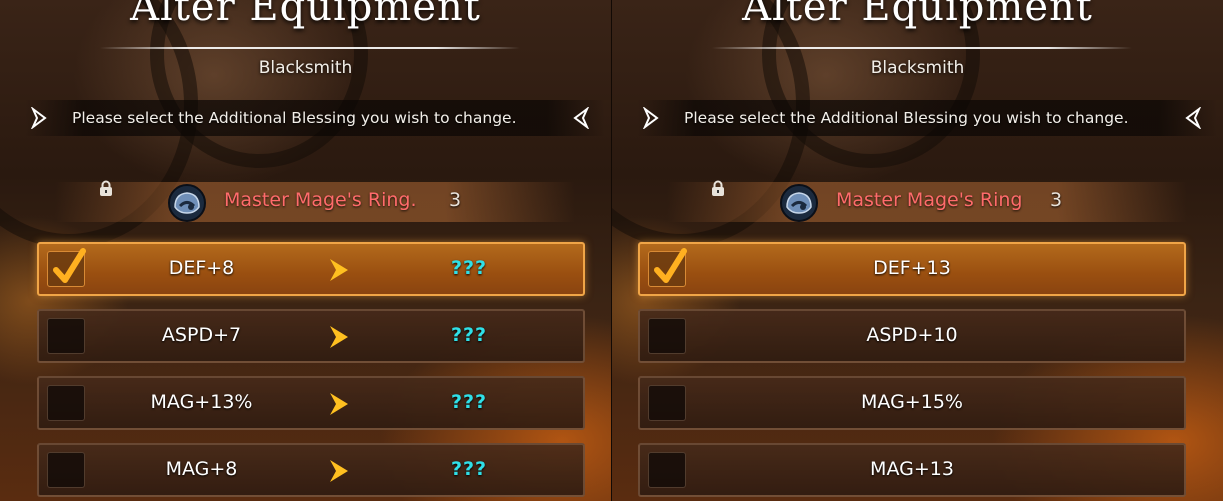  I want to click on new-stat: MAG+15%, so click(912, 402).